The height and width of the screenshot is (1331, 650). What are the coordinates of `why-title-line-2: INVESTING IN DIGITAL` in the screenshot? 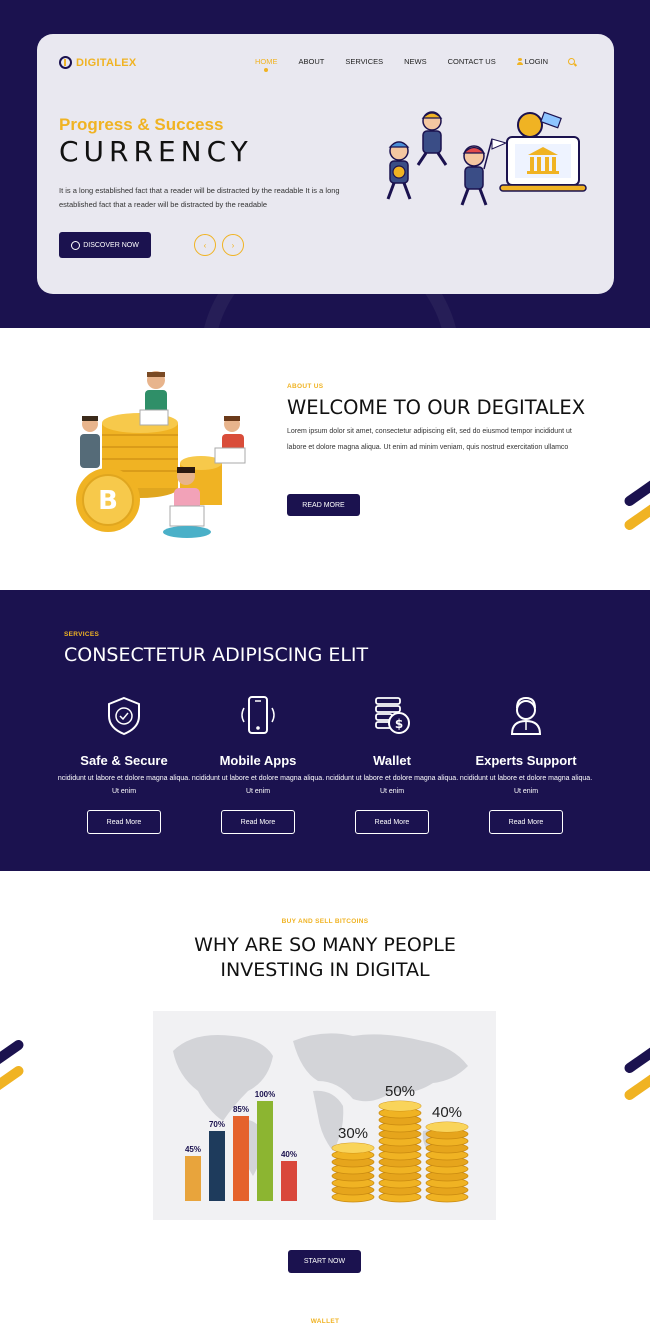 It's located at (325, 970).